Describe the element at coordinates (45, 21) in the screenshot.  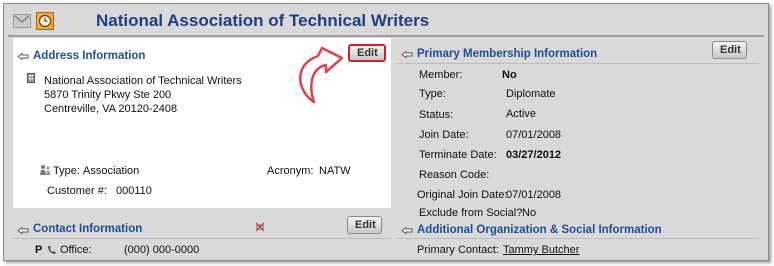
I see `clock-icon` at that location.